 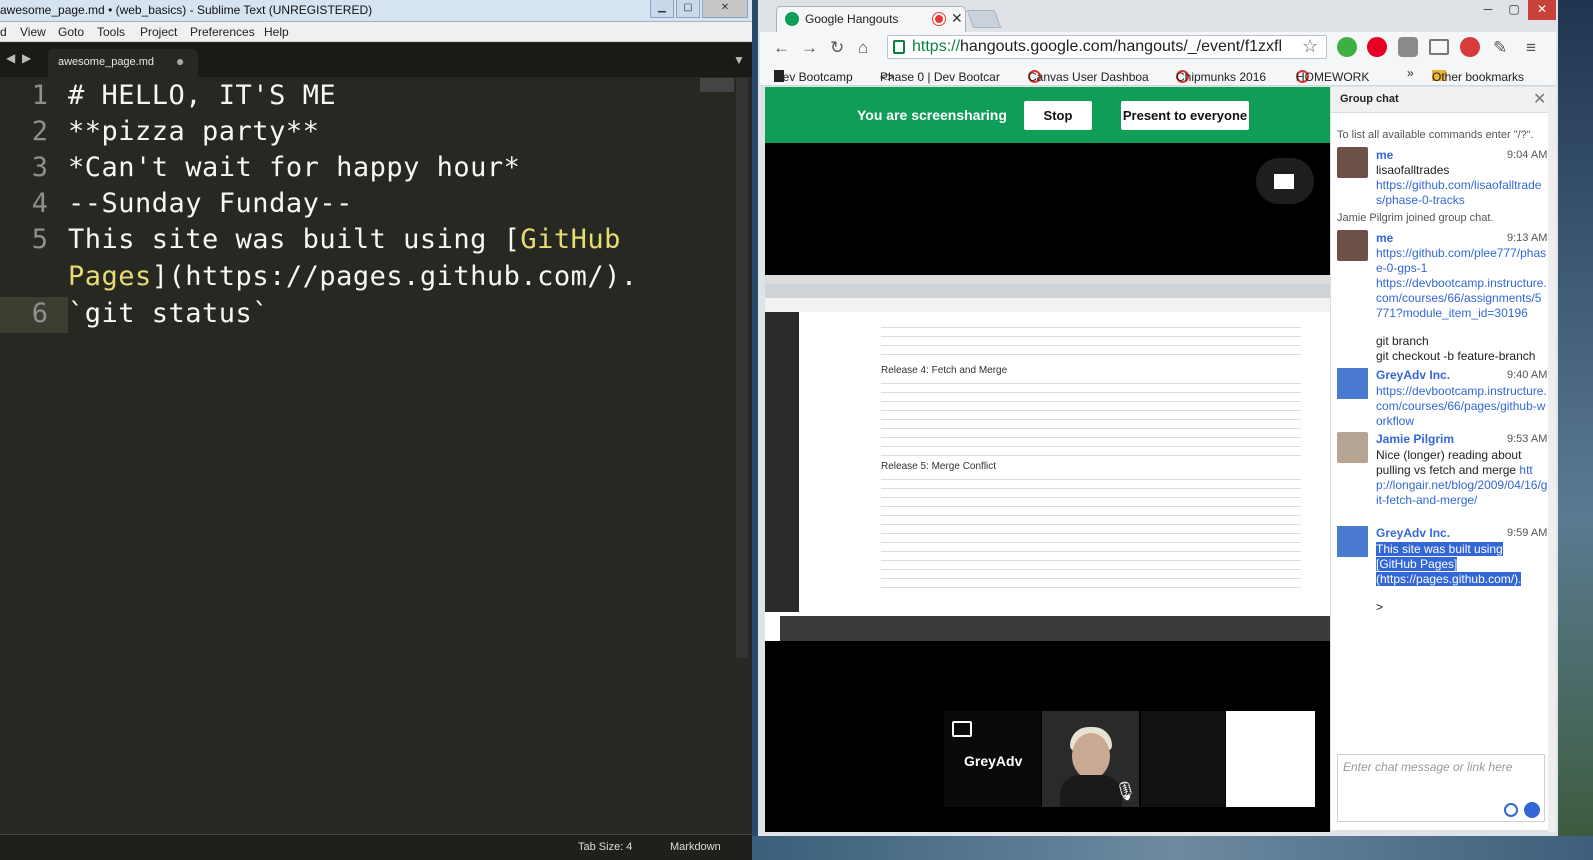 What do you see at coordinates (717, 85) in the screenshot?
I see `minimap` at bounding box center [717, 85].